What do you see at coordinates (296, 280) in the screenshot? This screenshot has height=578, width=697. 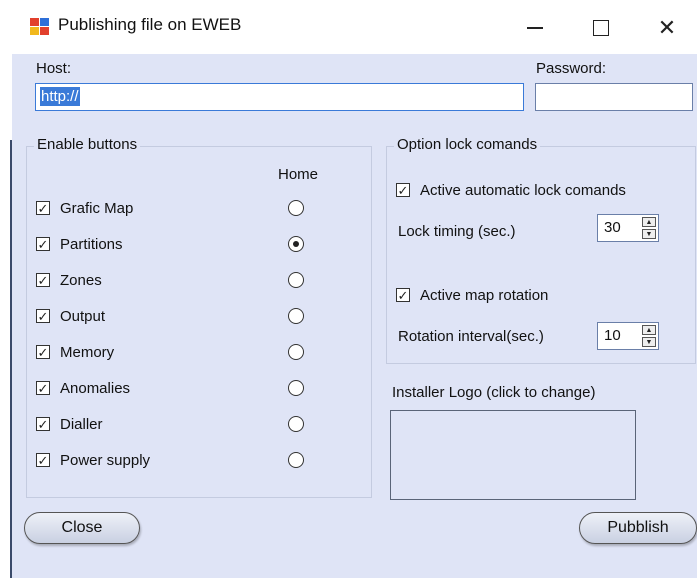 I see `home-radio-zones` at bounding box center [296, 280].